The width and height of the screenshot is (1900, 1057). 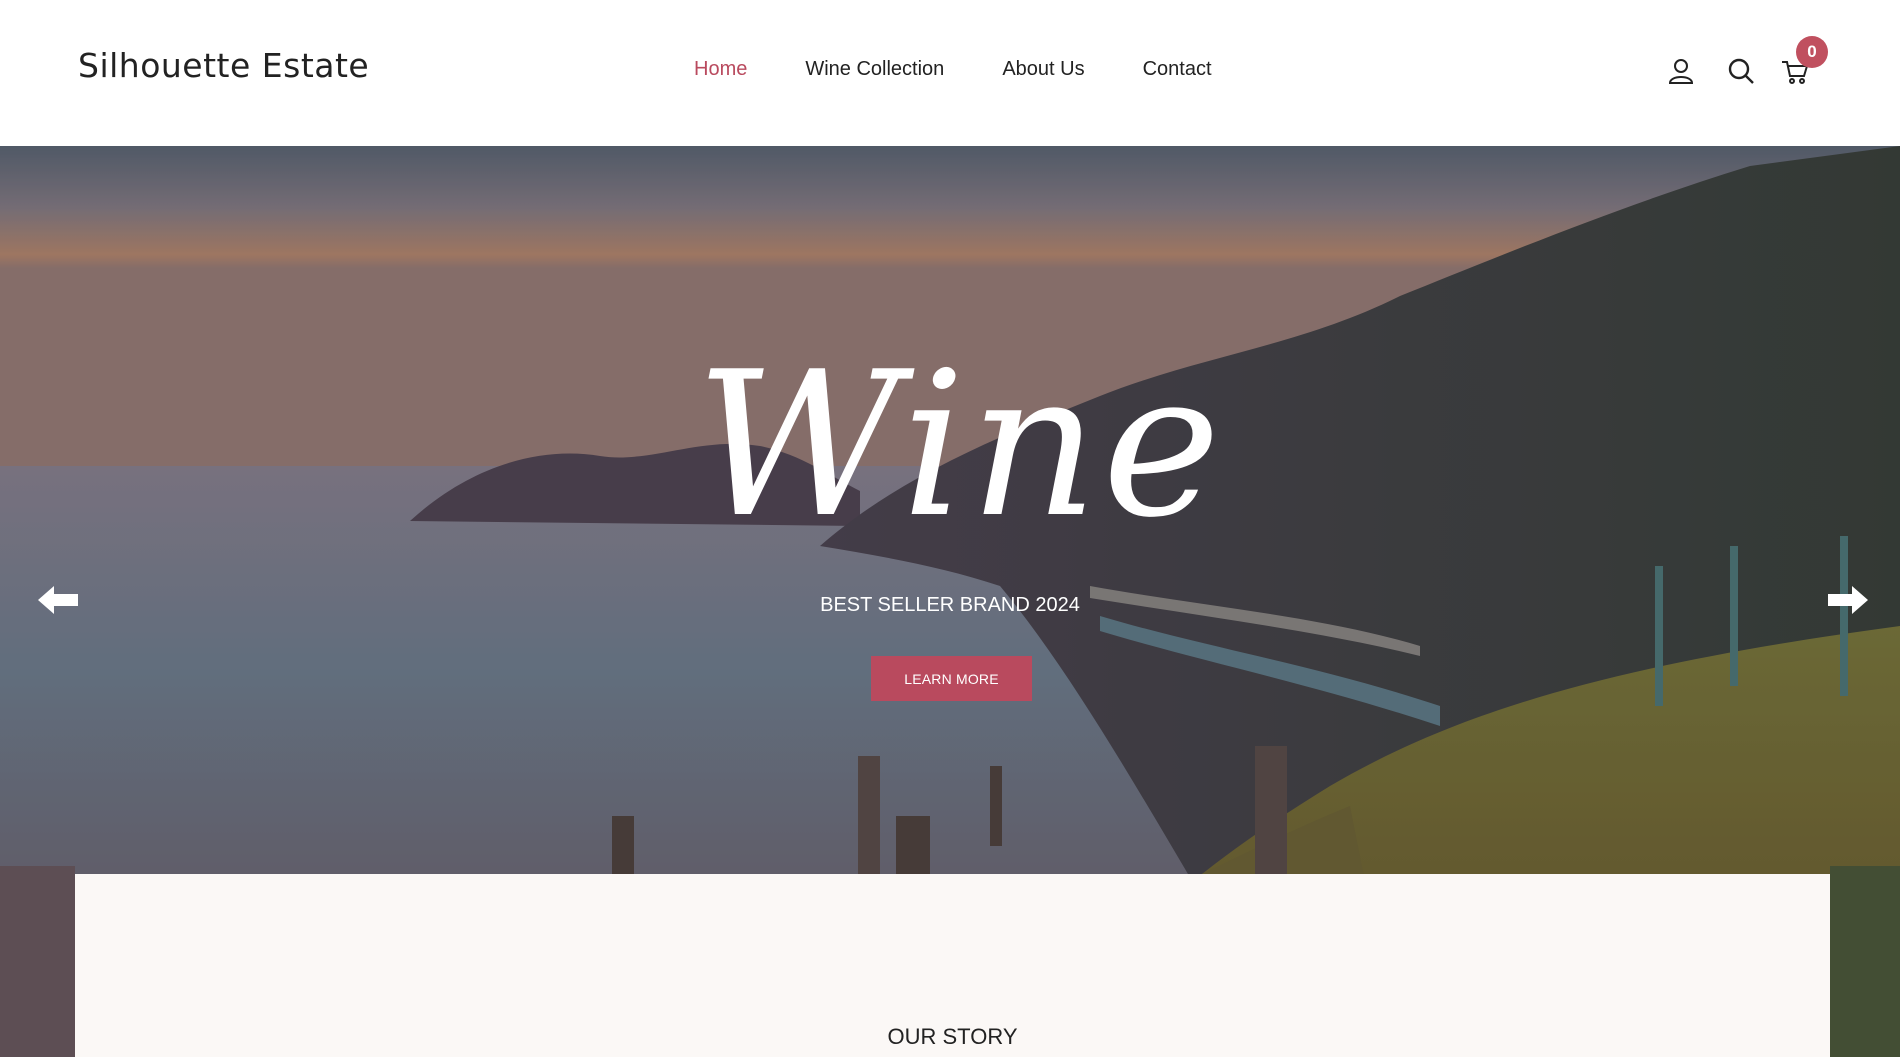 I want to click on nav-item-home: Home, so click(x=720, y=69).